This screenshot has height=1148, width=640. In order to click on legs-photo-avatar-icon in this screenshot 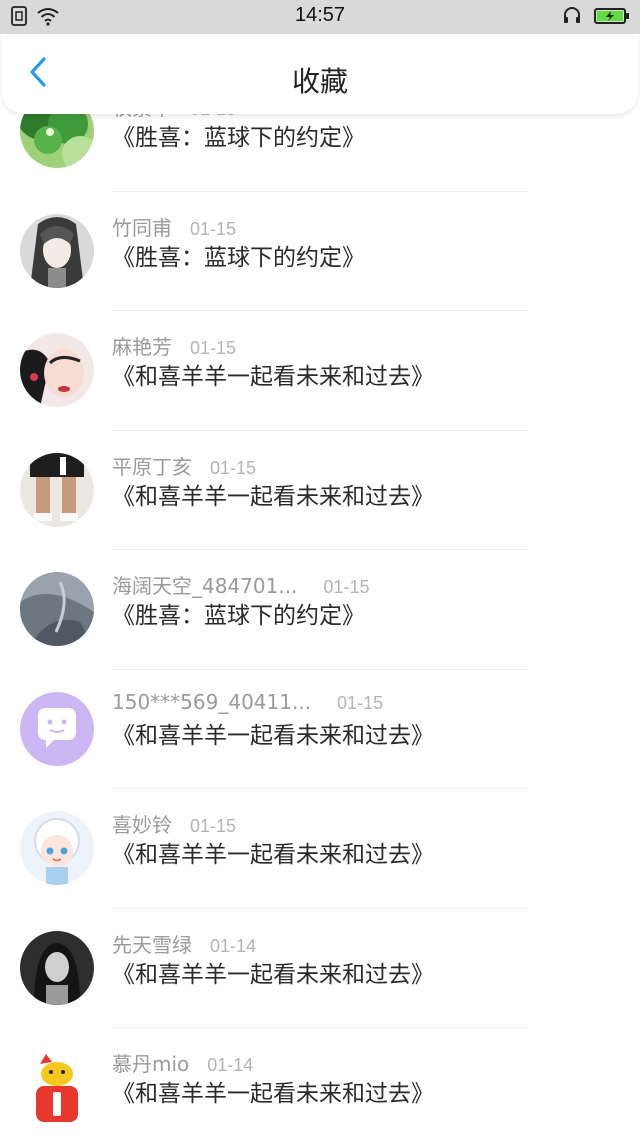, I will do `click(57, 489)`.